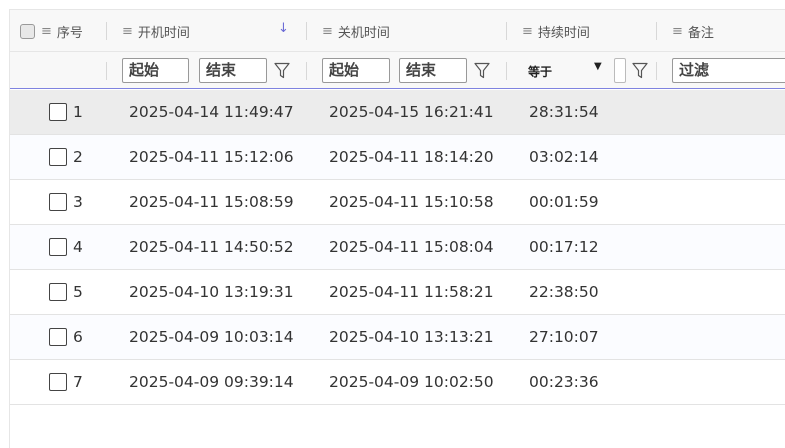 This screenshot has height=448, width=785. What do you see at coordinates (411, 202) in the screenshot?
I see `end-time-cell: 2025-04-11 15:10:58` at bounding box center [411, 202].